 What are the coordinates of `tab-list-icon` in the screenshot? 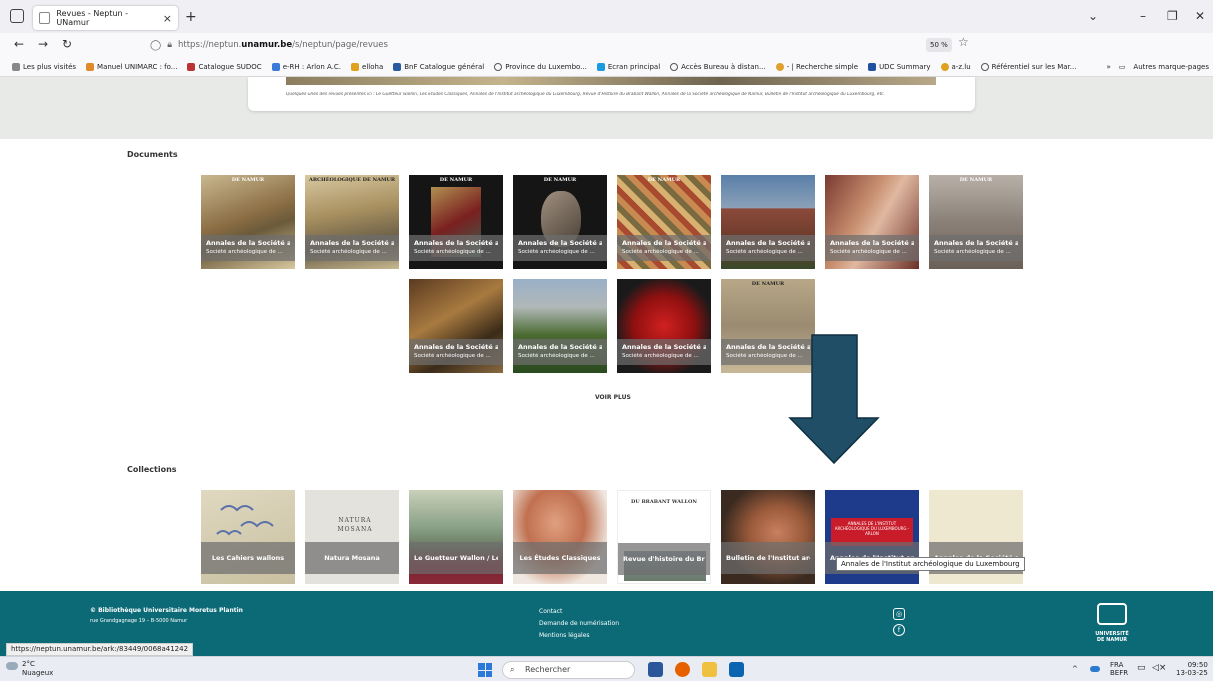 It's located at (17, 16).